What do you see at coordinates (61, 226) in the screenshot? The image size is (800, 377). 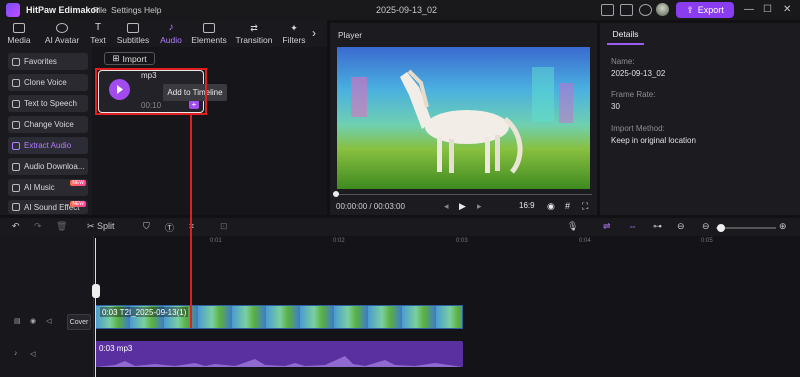 I see `delete-icon: 🗑` at bounding box center [61, 226].